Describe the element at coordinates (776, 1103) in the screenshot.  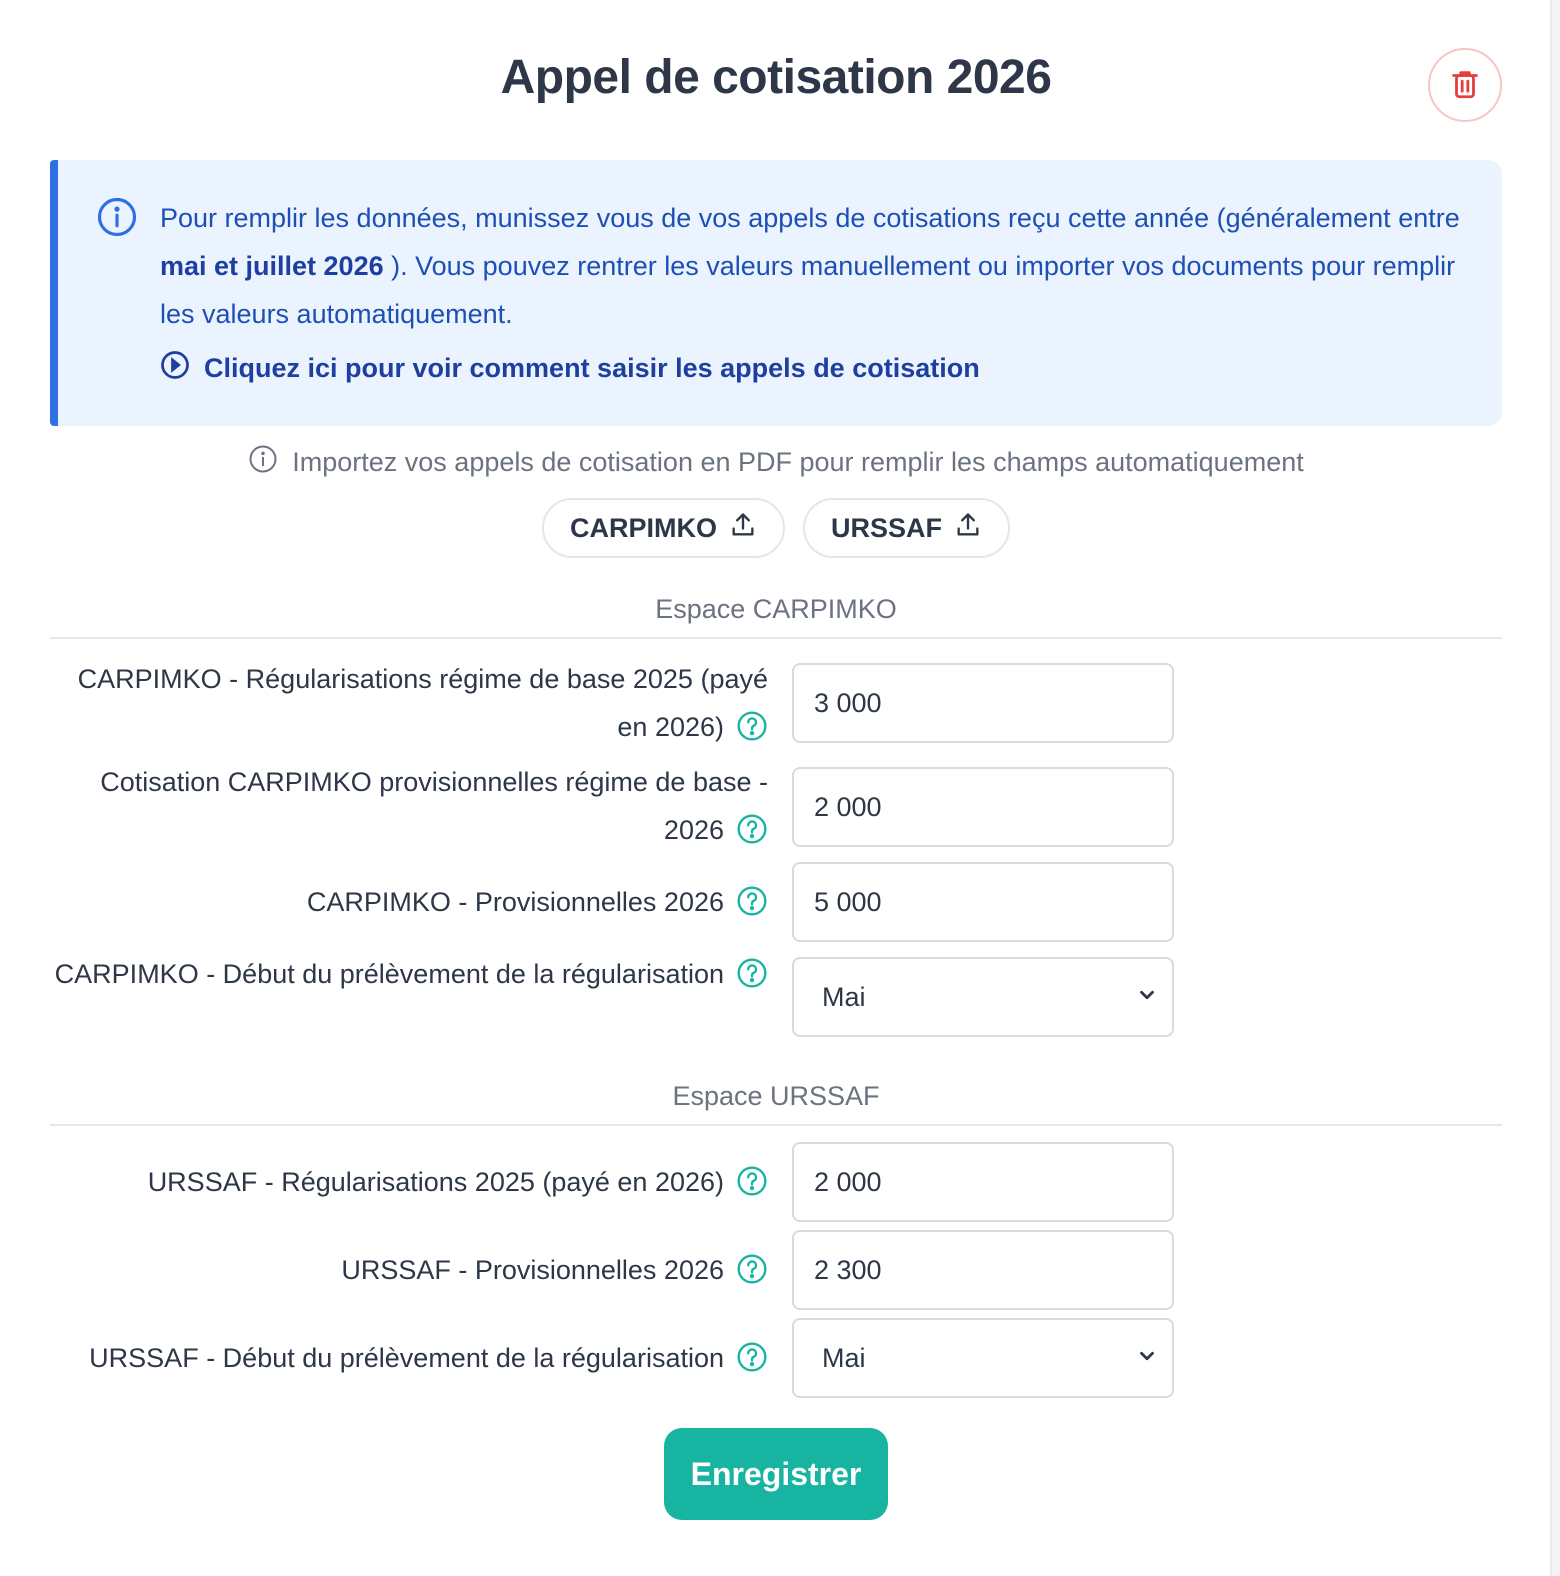
I see `section-urssaf-title: Espace URSSAF` at that location.